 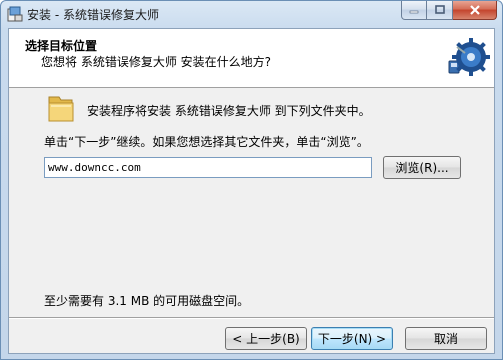 I want to click on close-icon, so click(x=474, y=10).